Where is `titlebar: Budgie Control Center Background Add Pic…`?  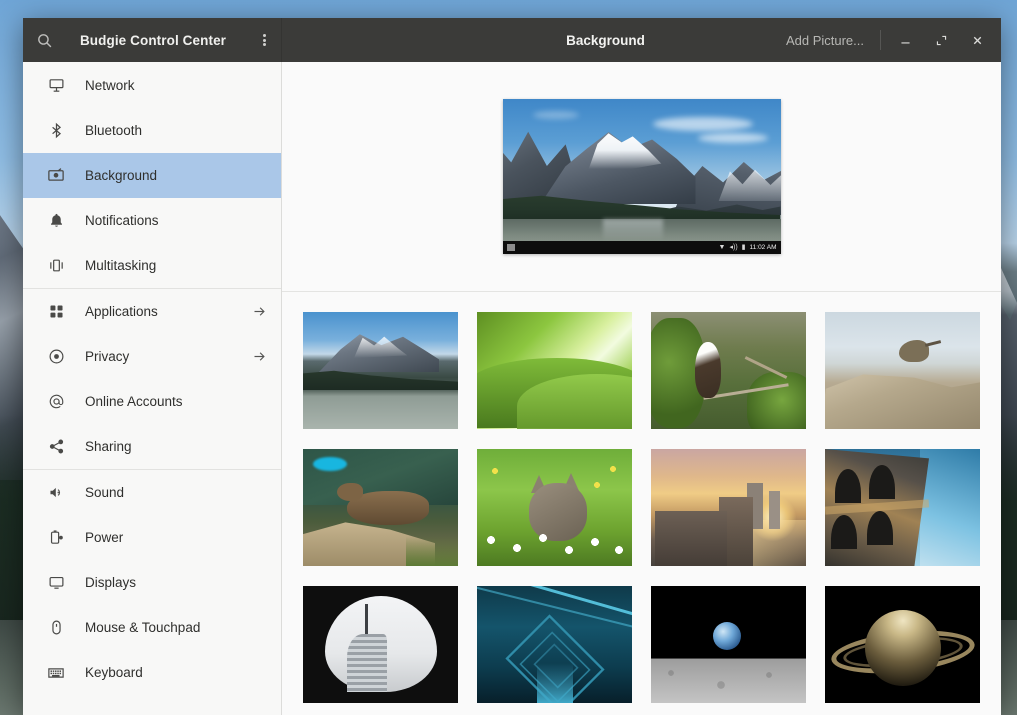 titlebar: Budgie Control Center Background Add Pic… is located at coordinates (512, 40).